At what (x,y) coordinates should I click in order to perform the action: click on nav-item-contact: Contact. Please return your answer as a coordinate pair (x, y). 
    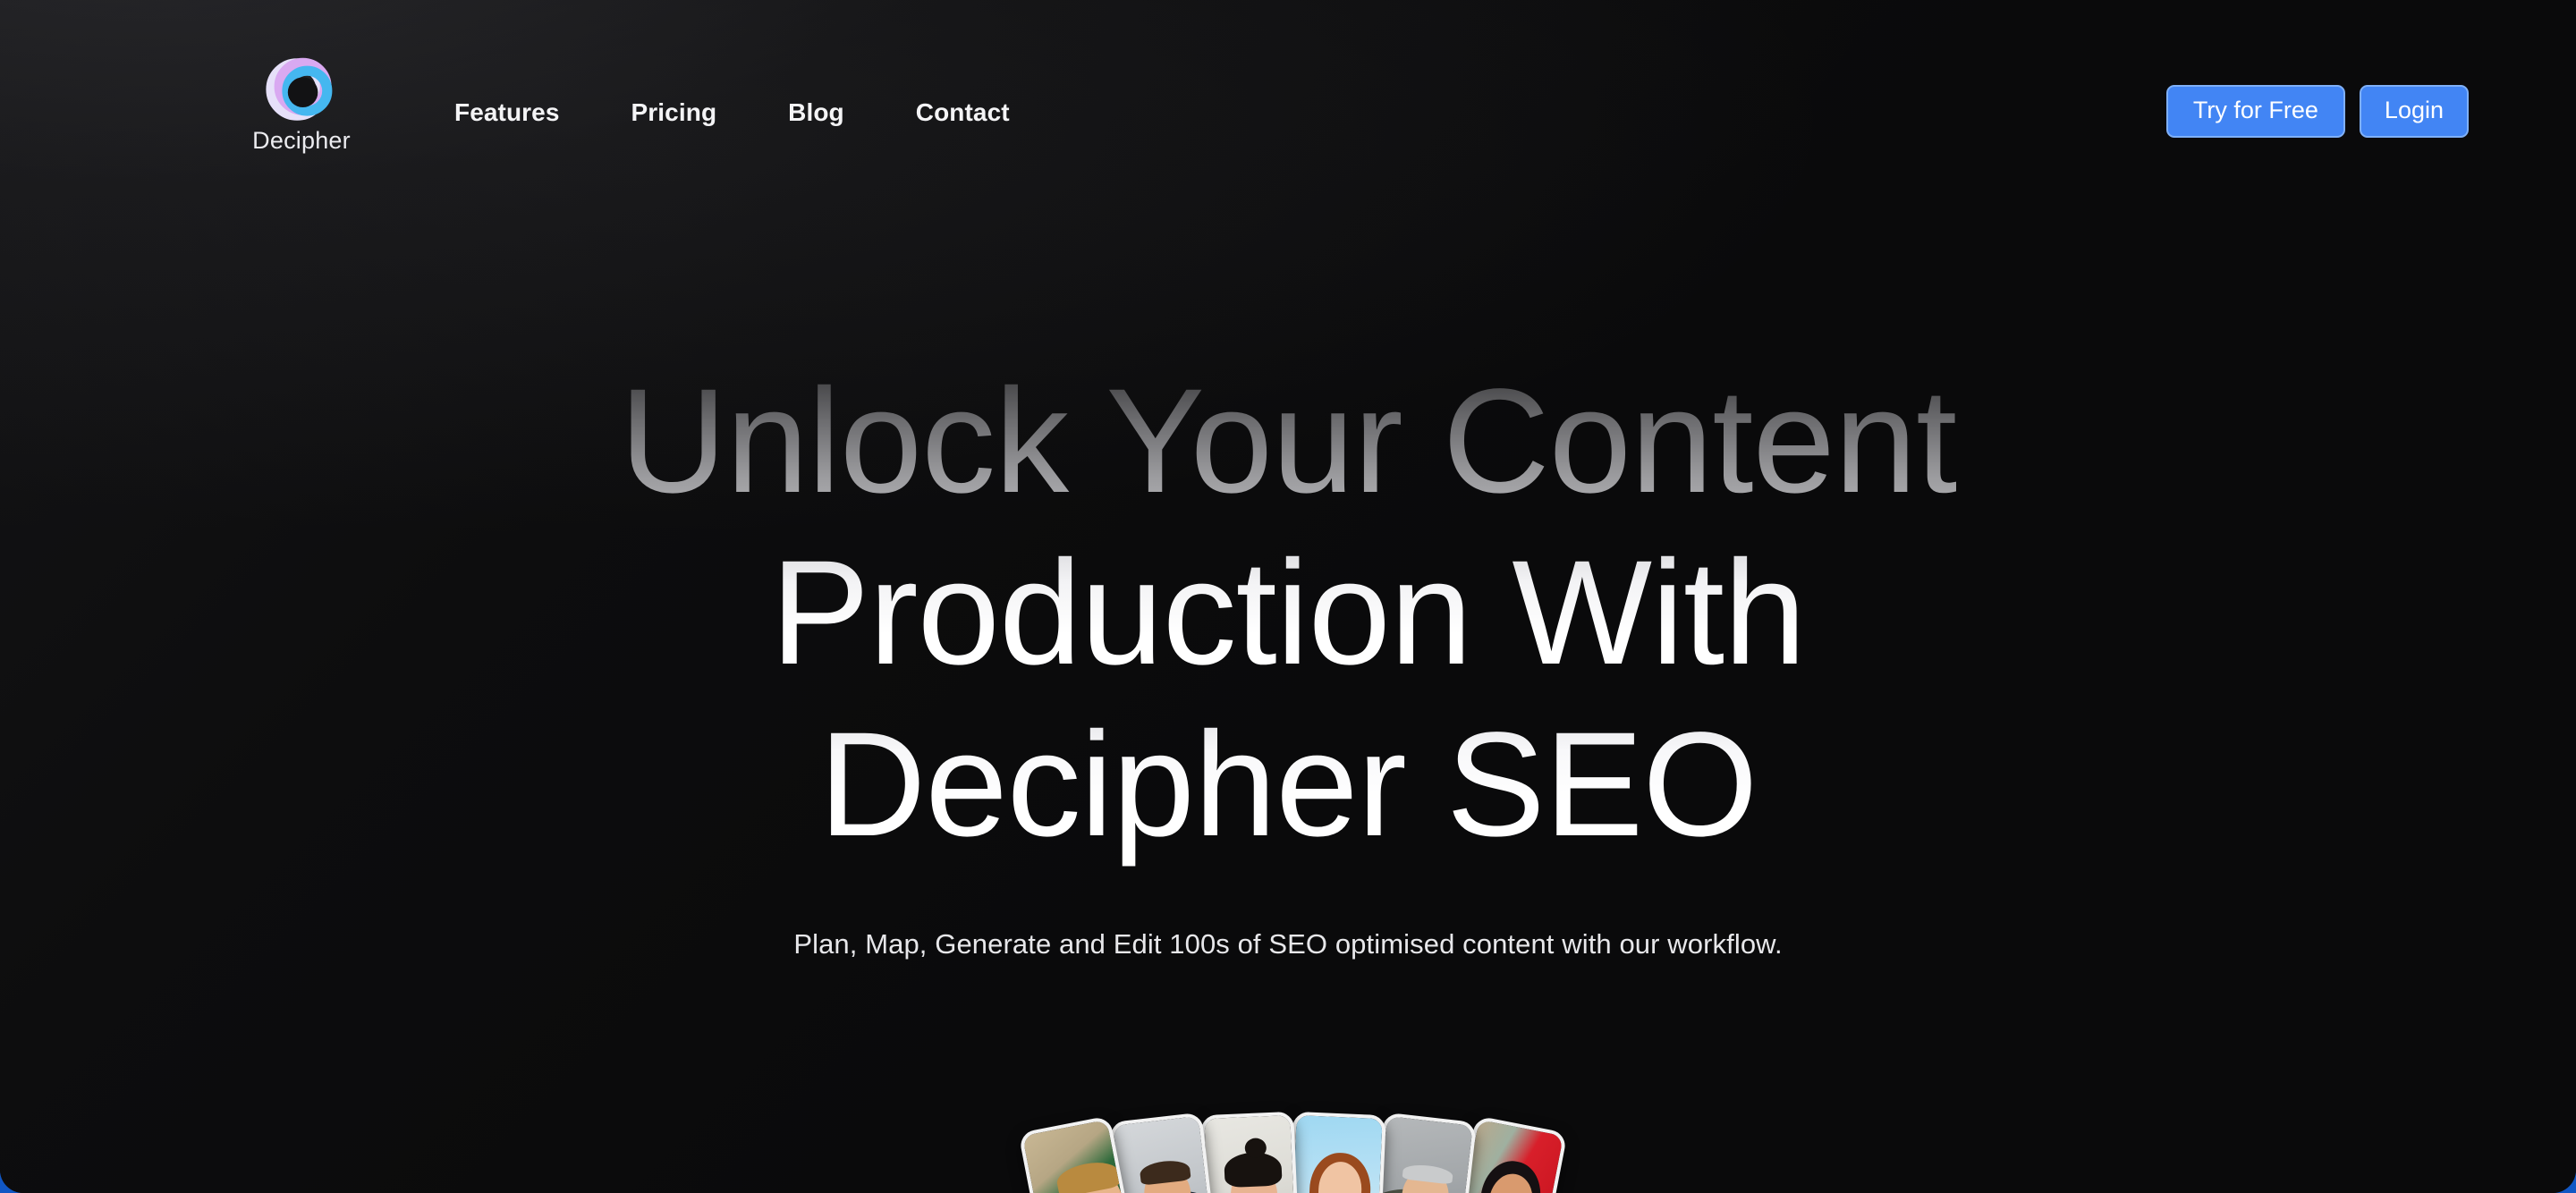
    Looking at the image, I should click on (963, 112).